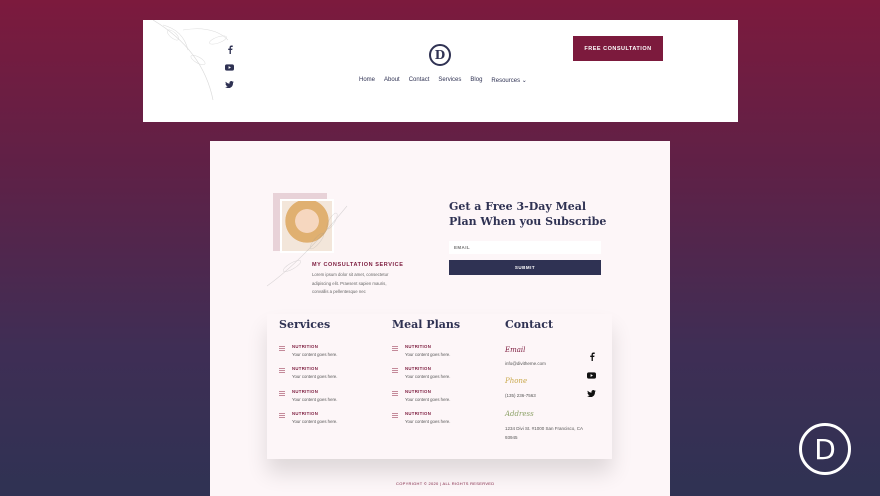 Image resolution: width=880 pixels, height=496 pixels. Describe the element at coordinates (305, 324) in the screenshot. I see `services-heading: Services` at that location.